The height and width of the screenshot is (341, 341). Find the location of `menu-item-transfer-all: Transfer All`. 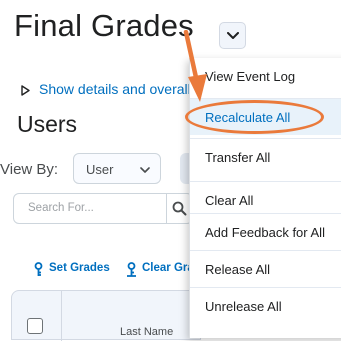

menu-item-transfer-all: Transfer All is located at coordinates (265, 156).